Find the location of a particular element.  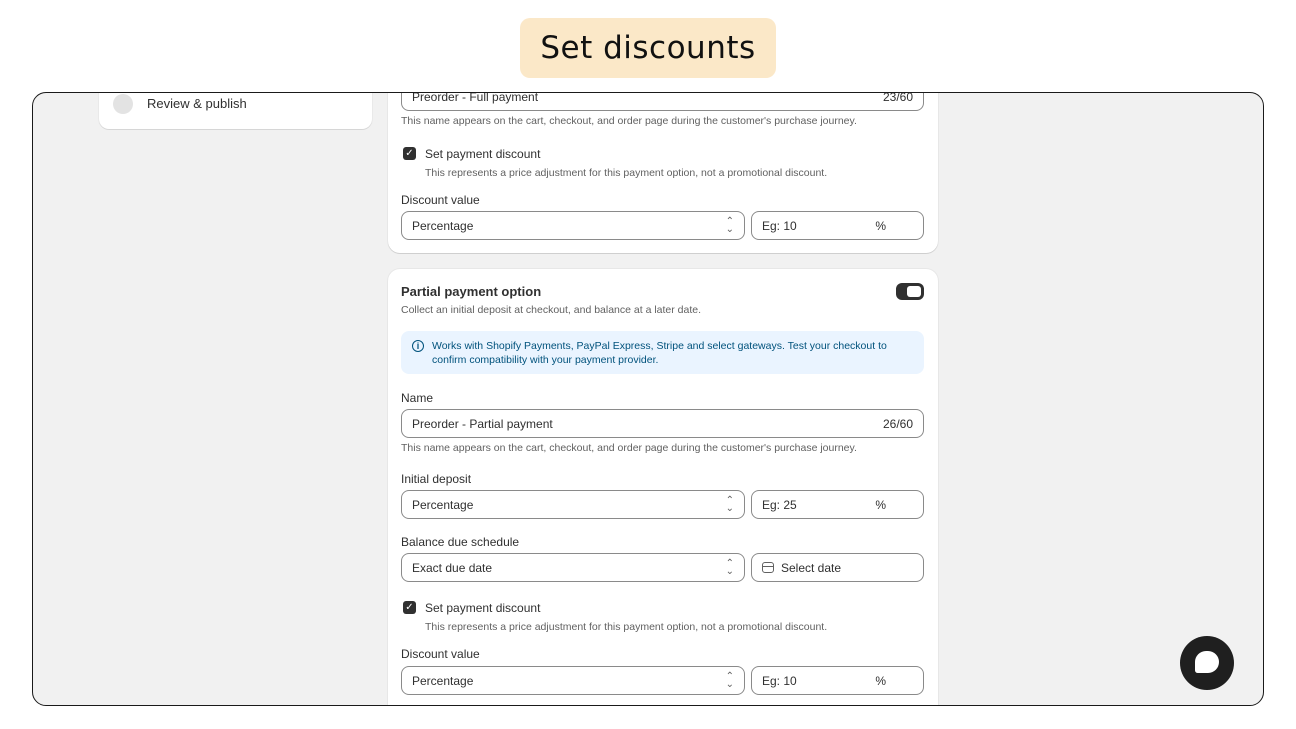

full-payment-discount-checkbox: ✓ is located at coordinates (409, 153).